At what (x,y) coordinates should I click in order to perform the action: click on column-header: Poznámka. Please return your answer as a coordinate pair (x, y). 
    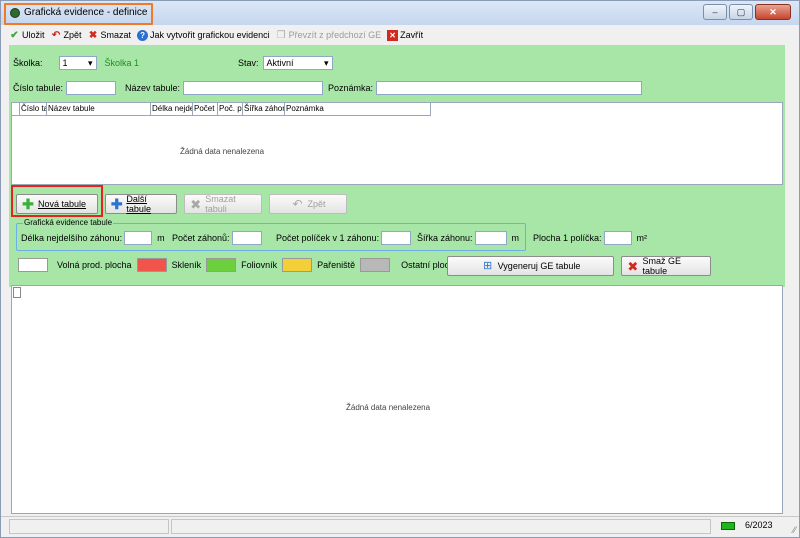
    Looking at the image, I should click on (358, 109).